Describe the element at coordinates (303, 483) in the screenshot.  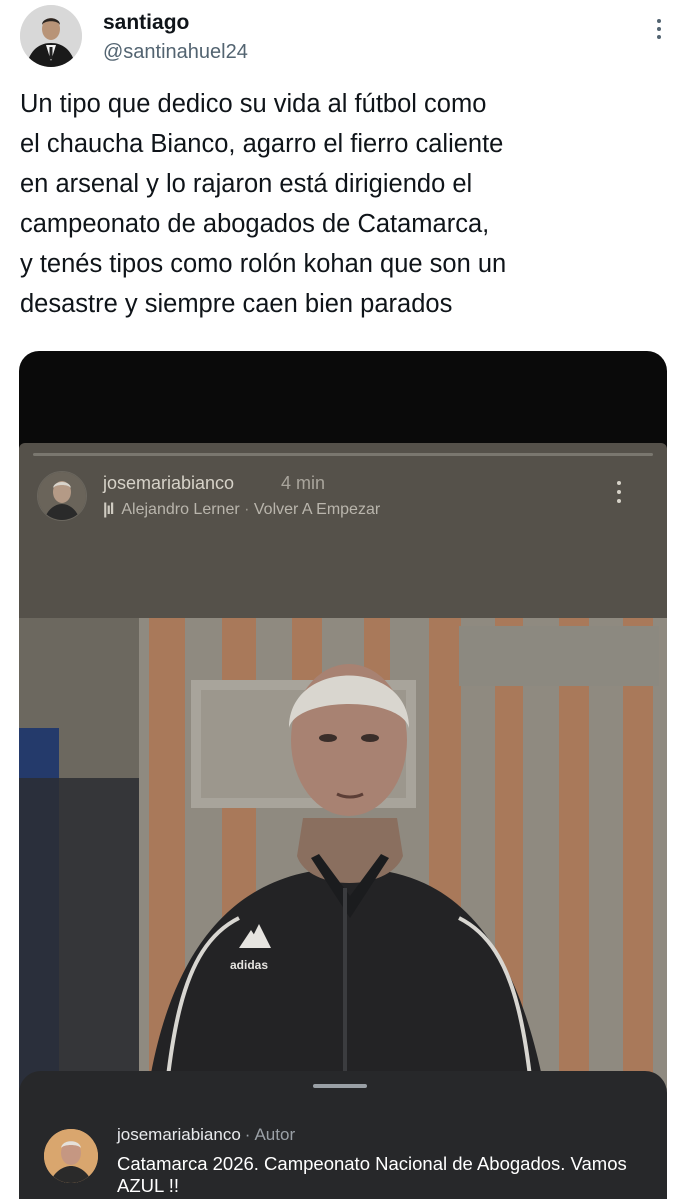
I see `story-time: 4 min` at that location.